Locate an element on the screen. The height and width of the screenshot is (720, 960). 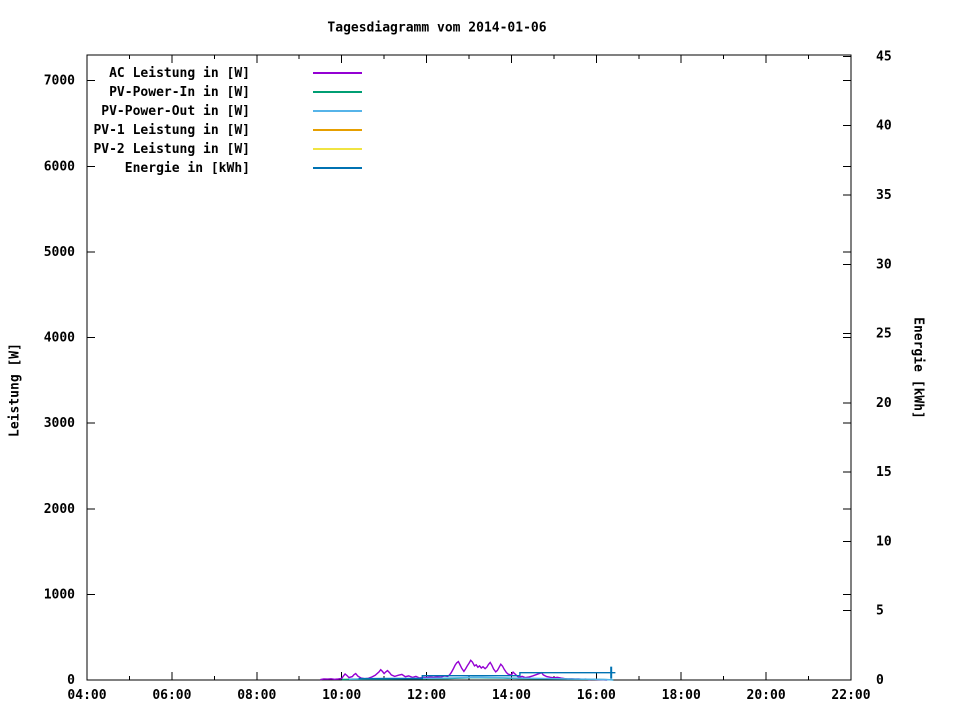
right-axis-tick-label: 35 is located at coordinates (884, 195).